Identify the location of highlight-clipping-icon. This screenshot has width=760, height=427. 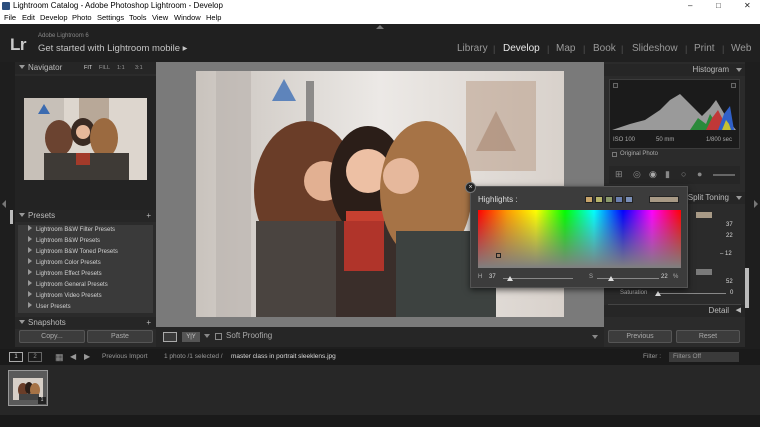
(733, 85).